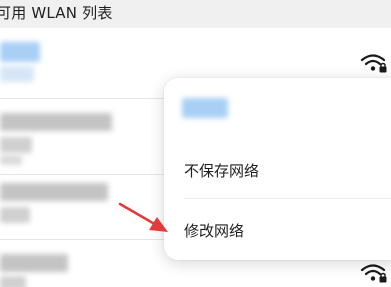 Image resolution: width=391 pixels, height=287 pixels. Describe the element at coordinates (56, 13) in the screenshot. I see `section-title: 可用 WLAN 列表` at that location.